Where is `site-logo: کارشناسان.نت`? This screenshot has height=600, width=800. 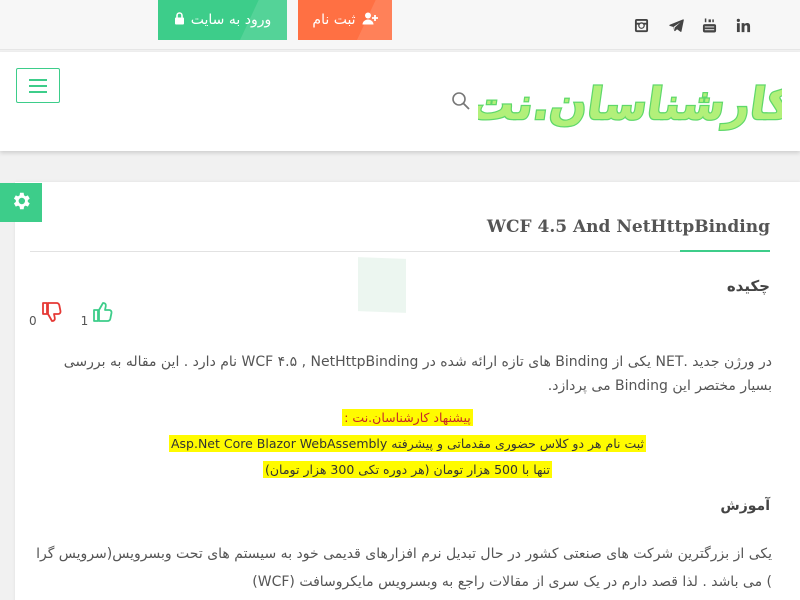 site-logo: کارشناسان.نت is located at coordinates (630, 103).